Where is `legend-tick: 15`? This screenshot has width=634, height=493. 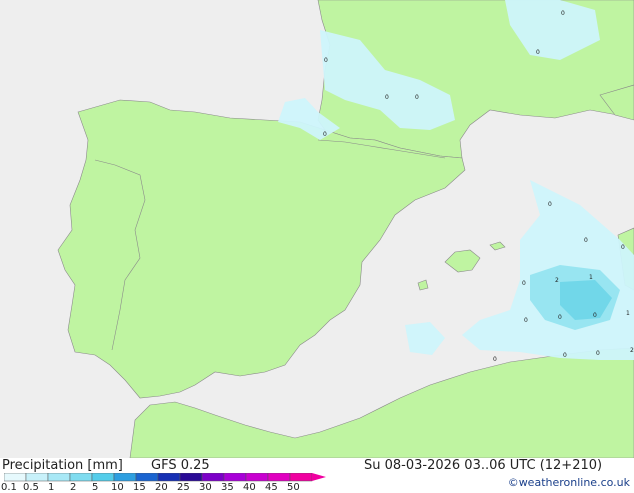 legend-tick: 15 is located at coordinates (139, 487).